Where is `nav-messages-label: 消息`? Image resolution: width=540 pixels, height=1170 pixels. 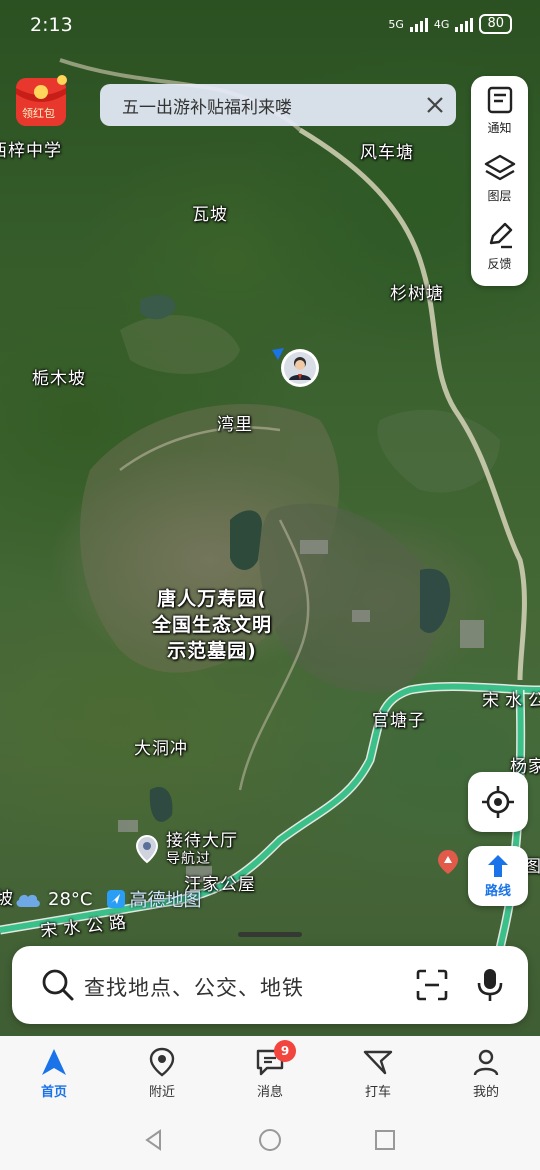 nav-messages-label: 消息 is located at coordinates (269, 1092).